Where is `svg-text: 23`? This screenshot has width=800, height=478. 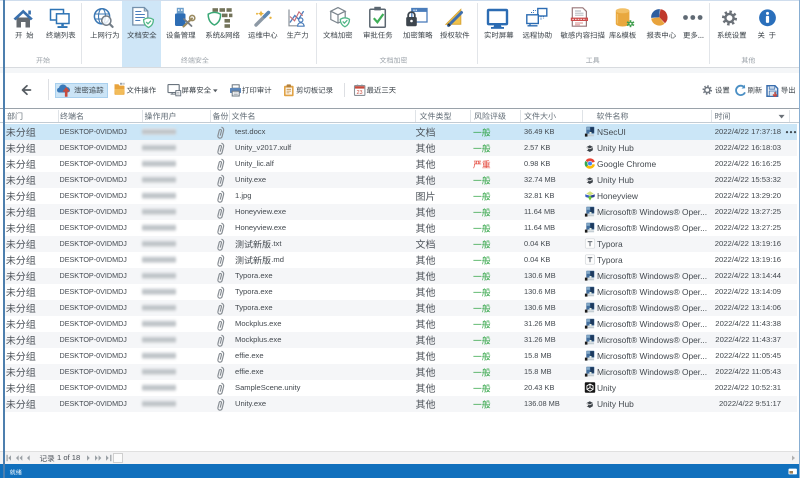 svg-text: 23 is located at coordinates (360, 93).